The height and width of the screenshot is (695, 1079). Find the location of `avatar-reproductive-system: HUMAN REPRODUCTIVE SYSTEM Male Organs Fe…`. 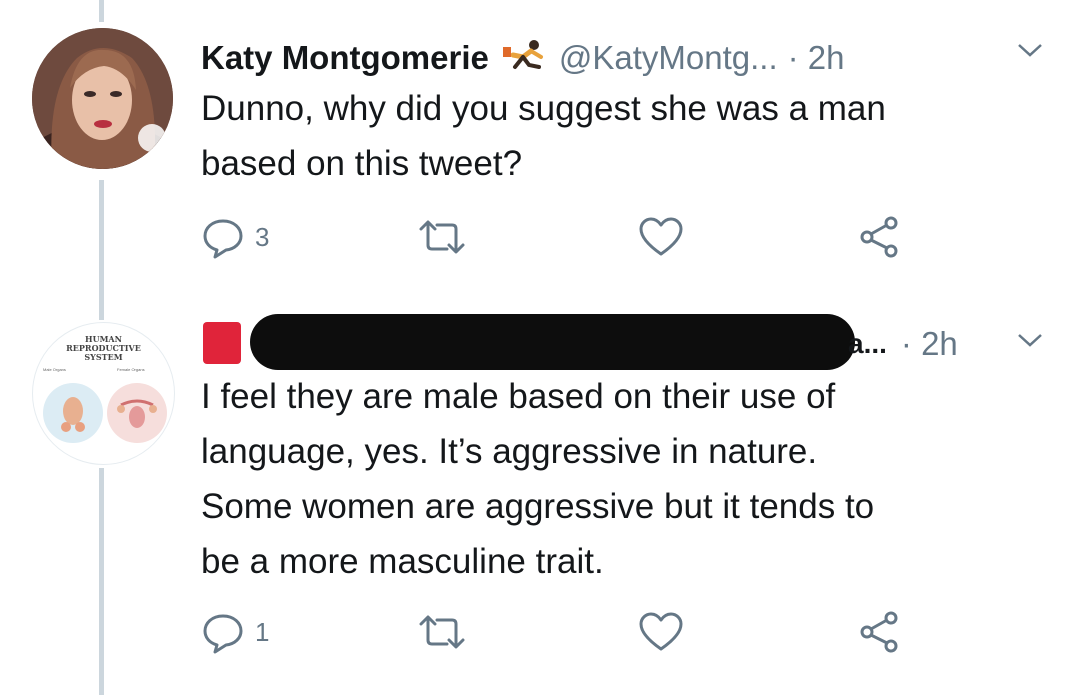

avatar-reproductive-system: HUMAN REPRODUCTIVE SYSTEM Male Organs Fe… is located at coordinates (103, 393).